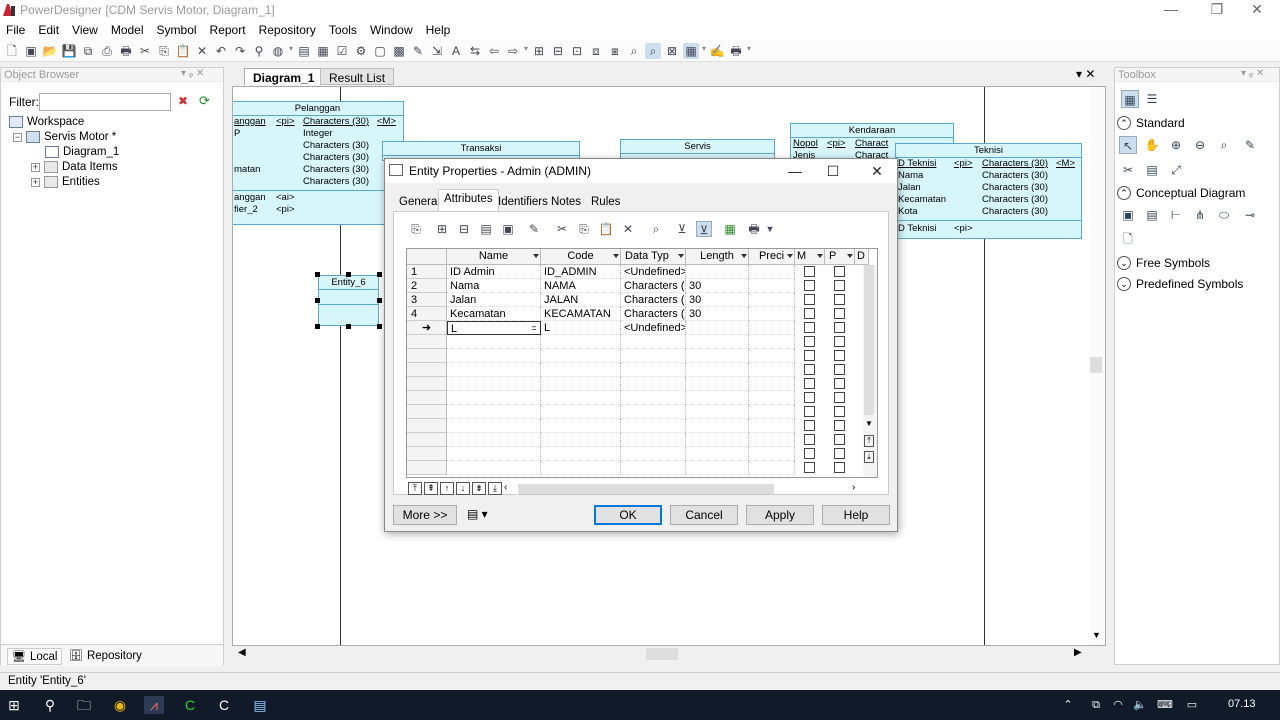 The width and height of the screenshot is (1280, 720). I want to click on save-icon: 💾, so click(69, 51).